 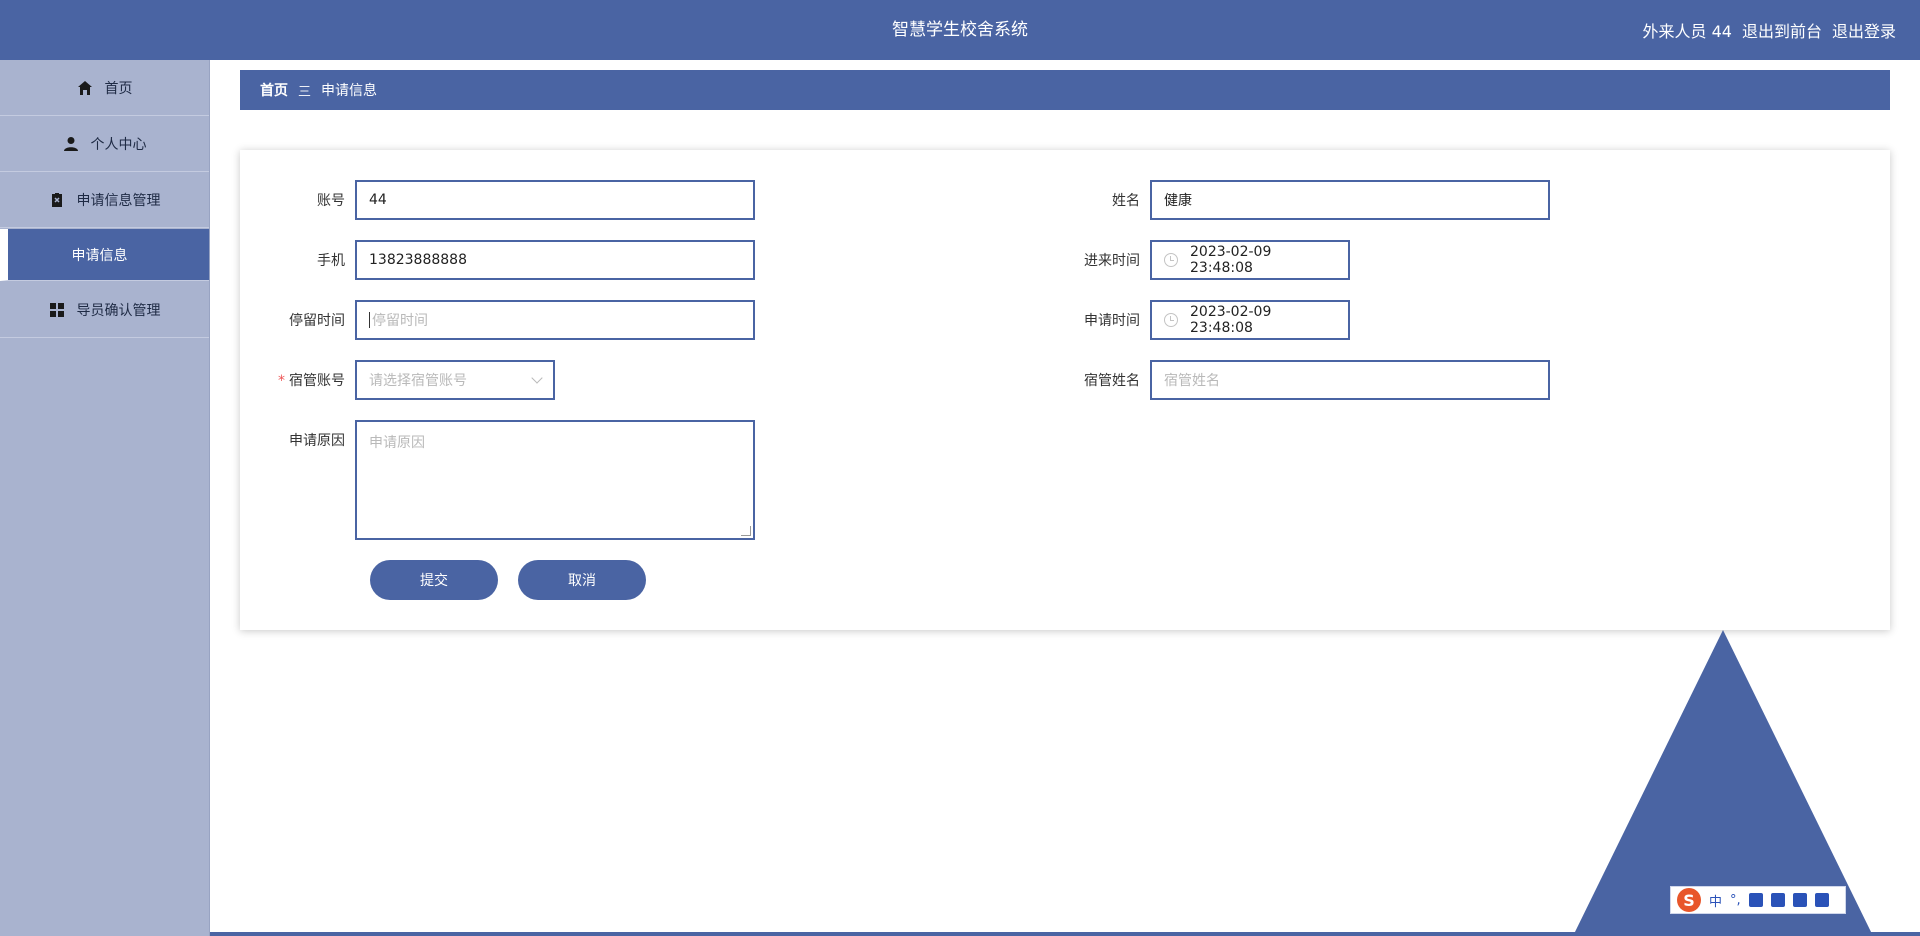 I want to click on chevron-down-icon, so click(x=537, y=378).